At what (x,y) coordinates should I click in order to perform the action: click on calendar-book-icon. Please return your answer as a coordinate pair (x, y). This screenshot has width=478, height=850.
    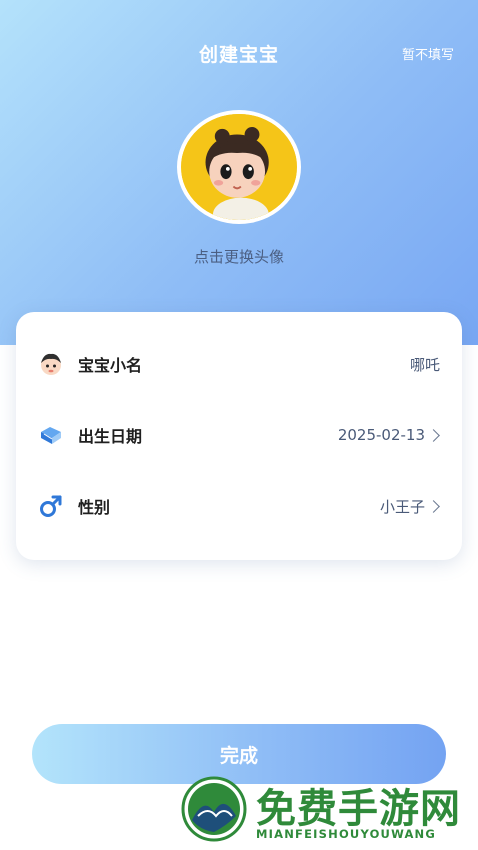
    Looking at the image, I should click on (51, 435).